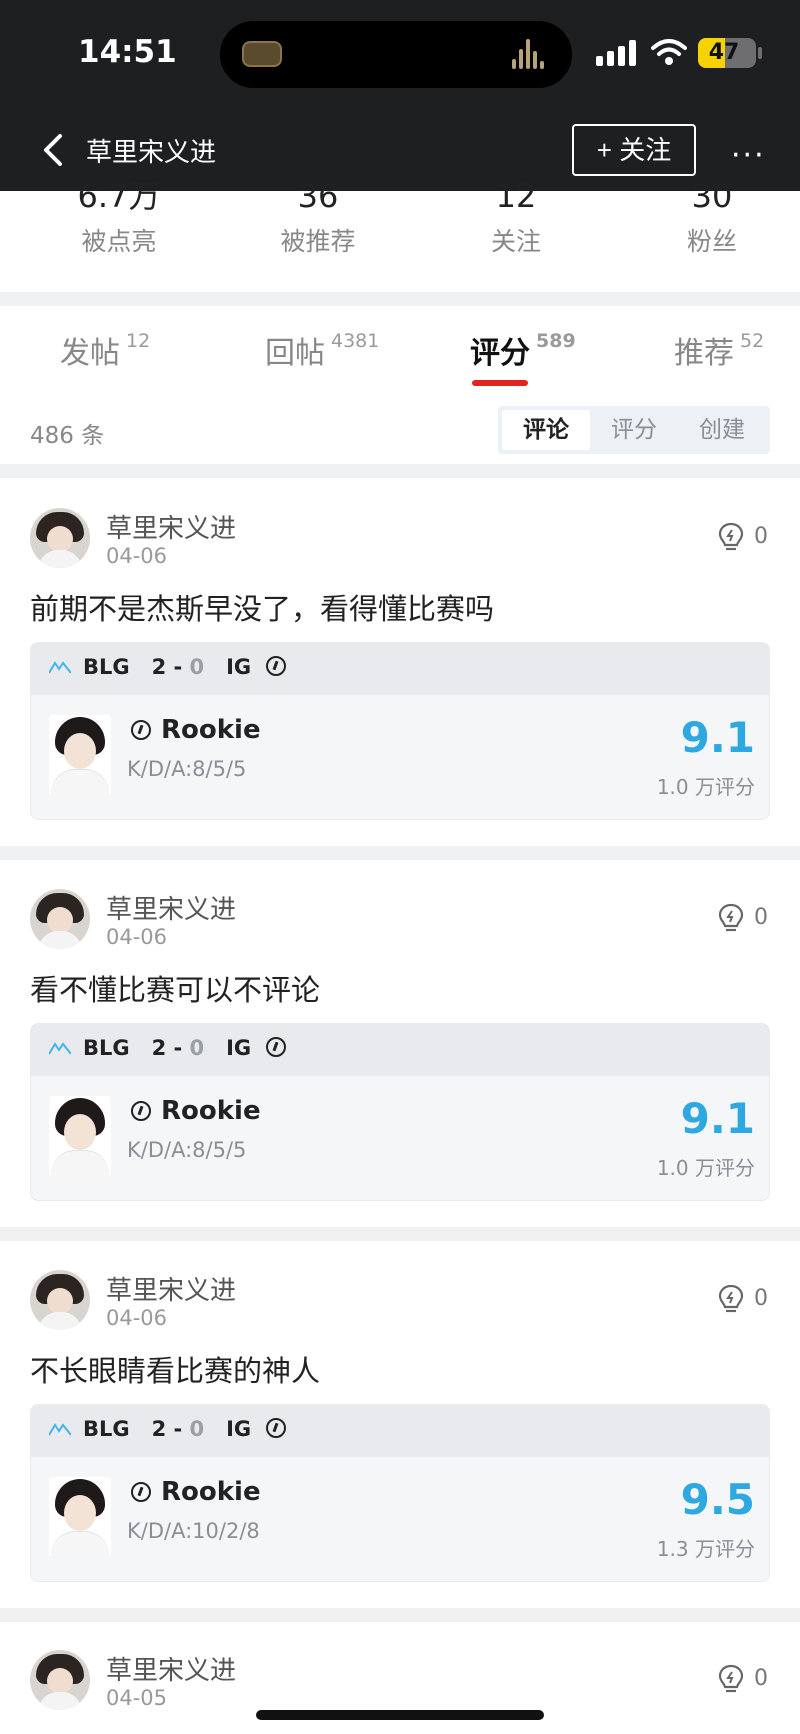 This screenshot has height=1734, width=800. Describe the element at coordinates (400, 152) in the screenshot. I see `nav-bar: 草里宋义进 + 关注 ···` at that location.